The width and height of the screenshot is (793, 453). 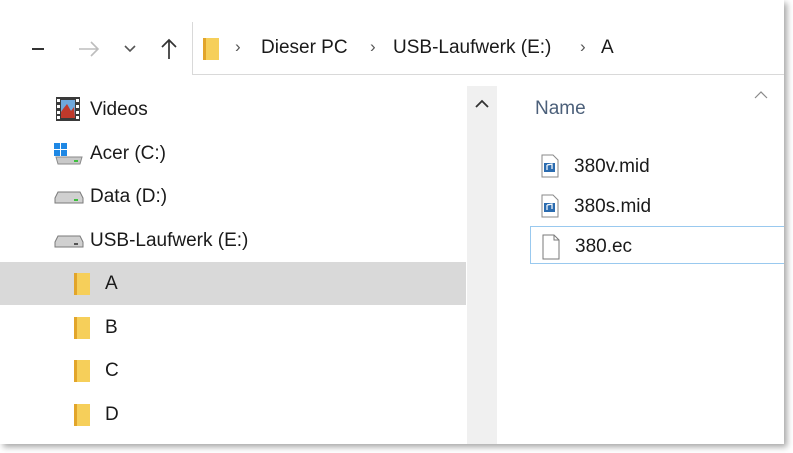 What do you see at coordinates (472, 48) in the screenshot?
I see `breadcrumb-usb-drive: USB-Laufwerk (E:)` at bounding box center [472, 48].